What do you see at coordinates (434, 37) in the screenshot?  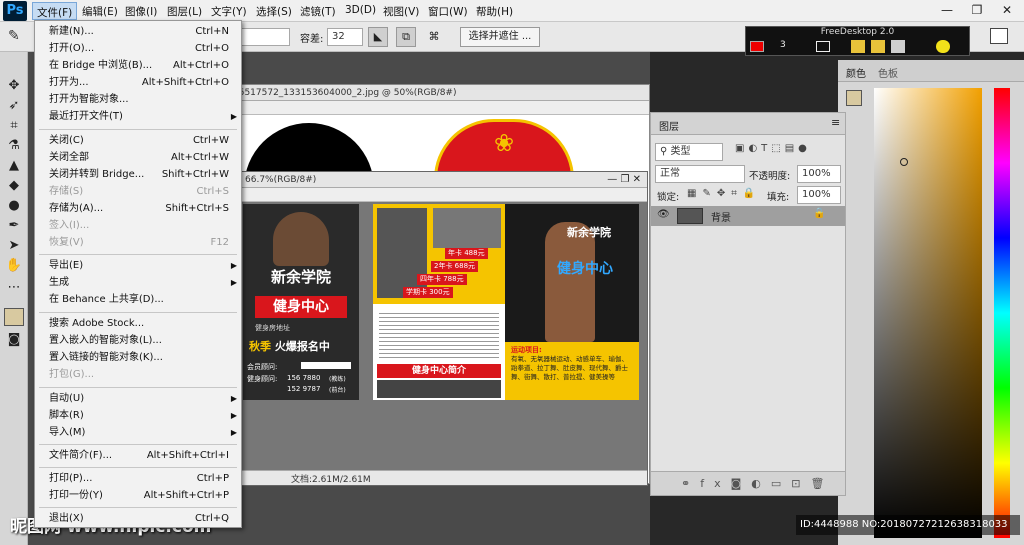 I see `sample-all-layers-icon: ⌘` at bounding box center [434, 37].